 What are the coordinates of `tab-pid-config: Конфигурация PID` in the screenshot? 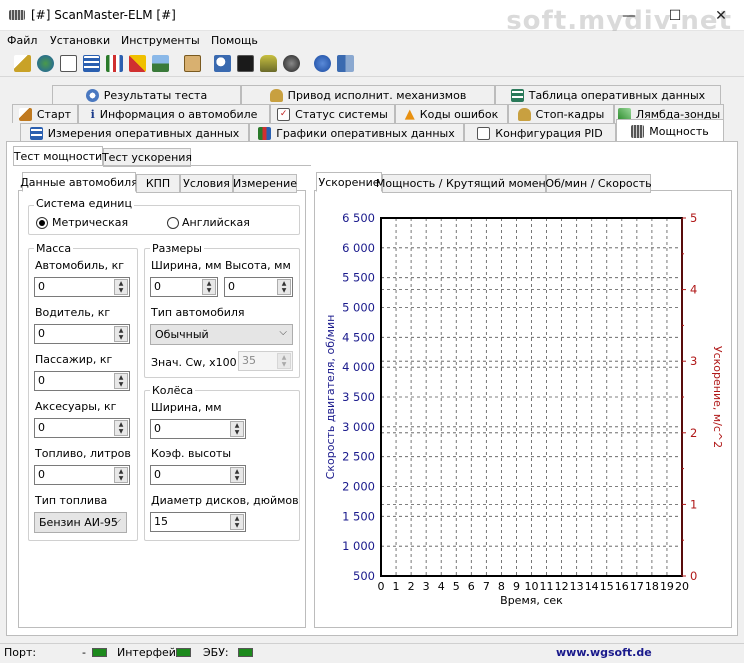 It's located at (540, 132).